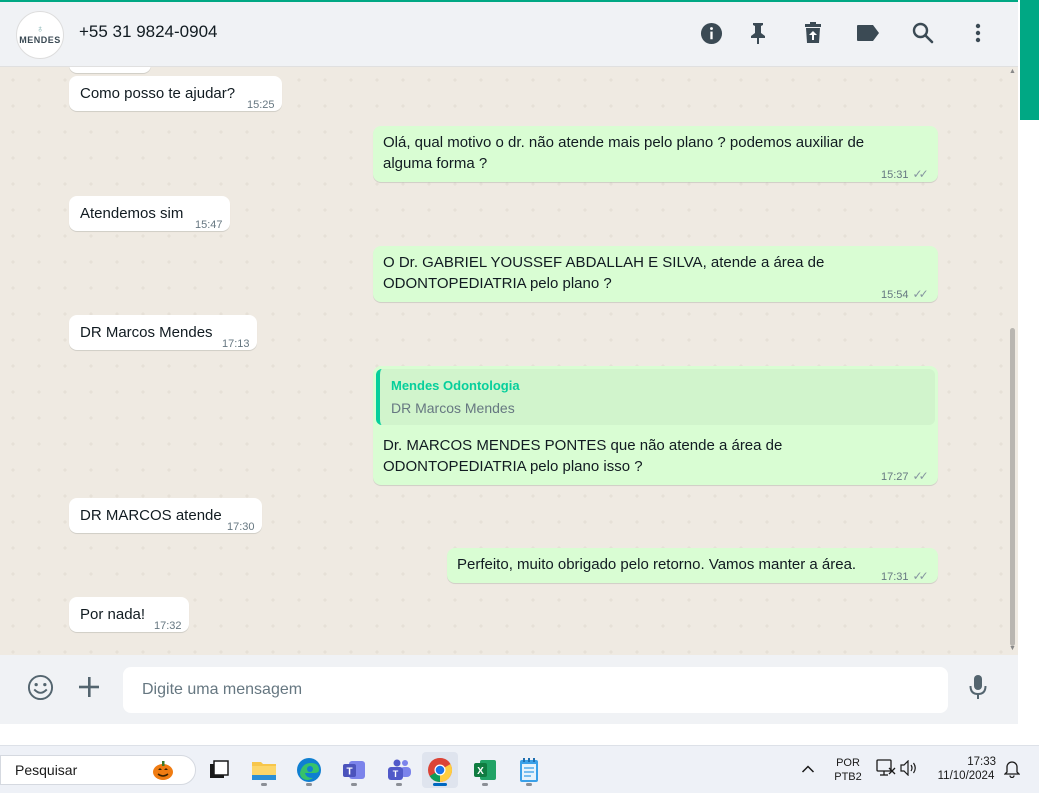 Image resolution: width=1039 pixels, height=793 pixels. What do you see at coordinates (813, 33) in the screenshot?
I see `delete-icon` at bounding box center [813, 33].